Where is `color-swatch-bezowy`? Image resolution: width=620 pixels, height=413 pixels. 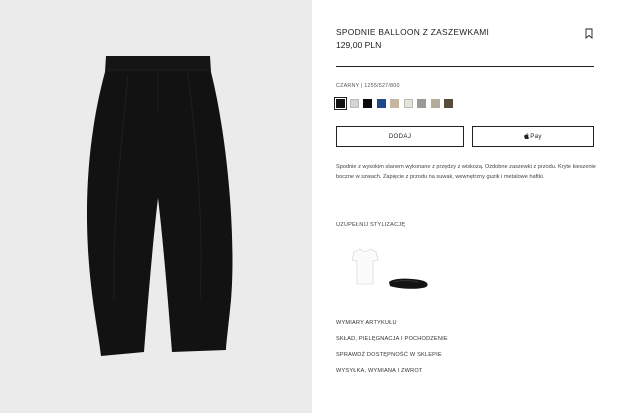 color-swatch-bezowy is located at coordinates (394, 103).